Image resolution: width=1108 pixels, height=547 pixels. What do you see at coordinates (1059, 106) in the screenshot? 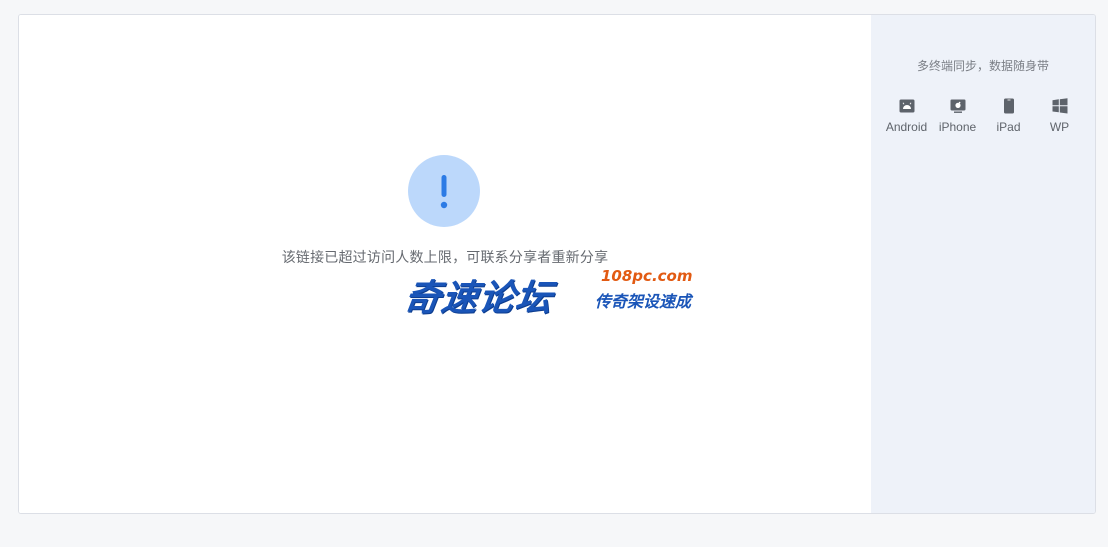
I see `windows-icon` at bounding box center [1059, 106].